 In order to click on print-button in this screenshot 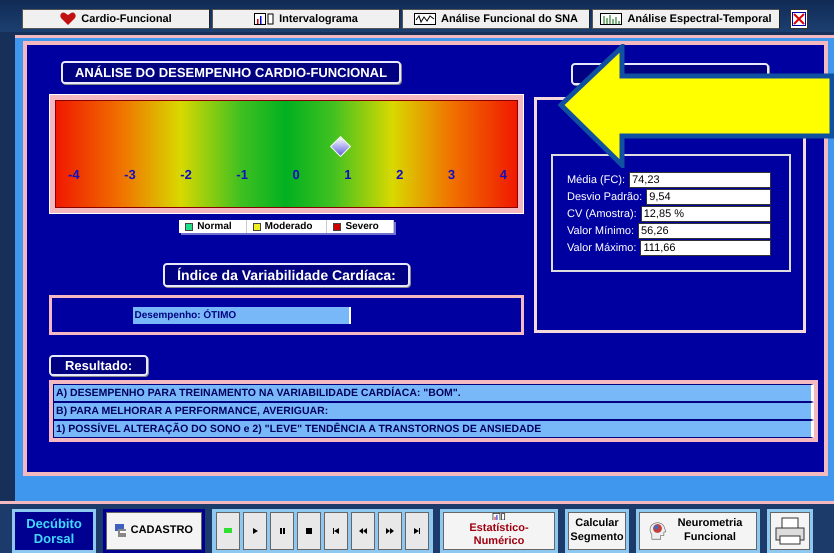, I will do `click(790, 531)`.